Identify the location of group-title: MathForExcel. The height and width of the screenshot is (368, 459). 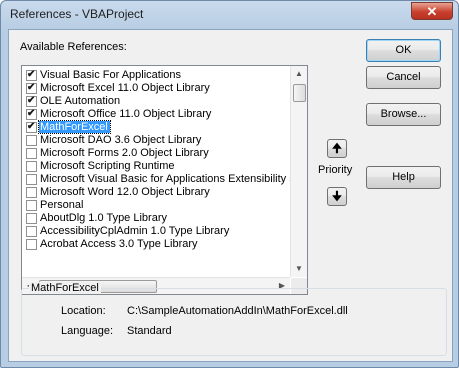
(65, 288).